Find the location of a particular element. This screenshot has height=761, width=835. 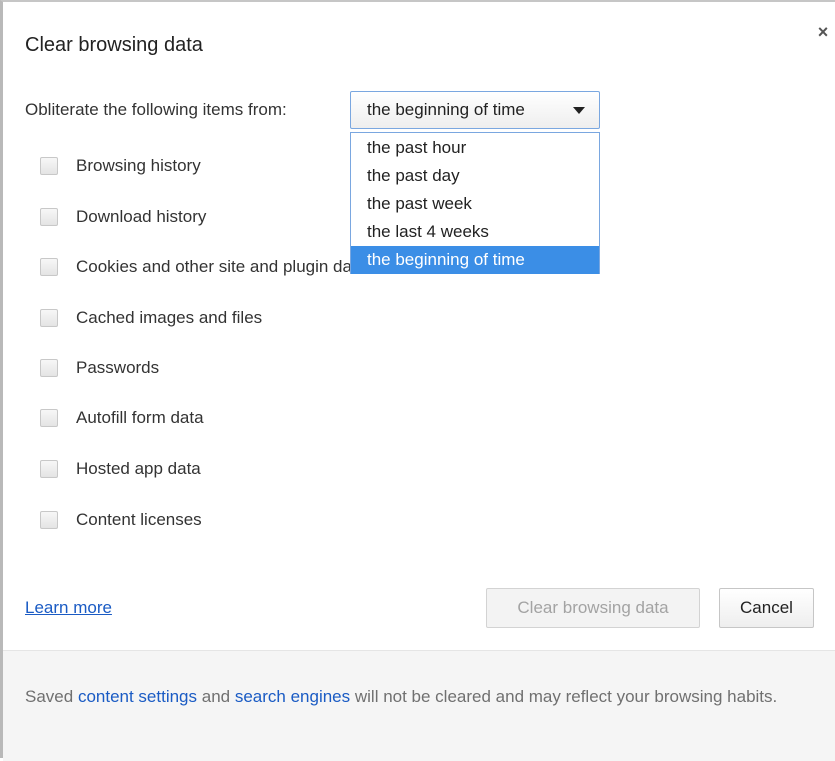

learn-more-link: Learn more is located at coordinates (68, 608).